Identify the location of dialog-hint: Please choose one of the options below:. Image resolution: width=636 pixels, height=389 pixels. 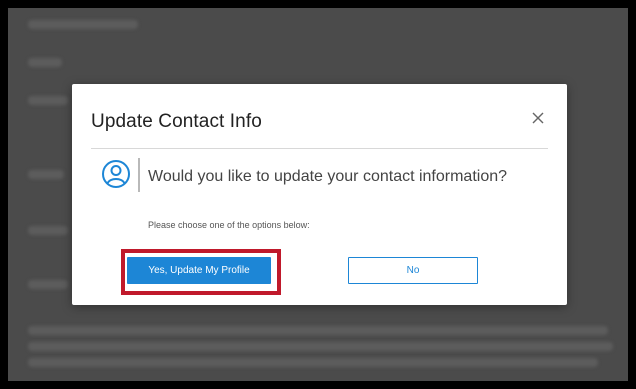
(229, 225).